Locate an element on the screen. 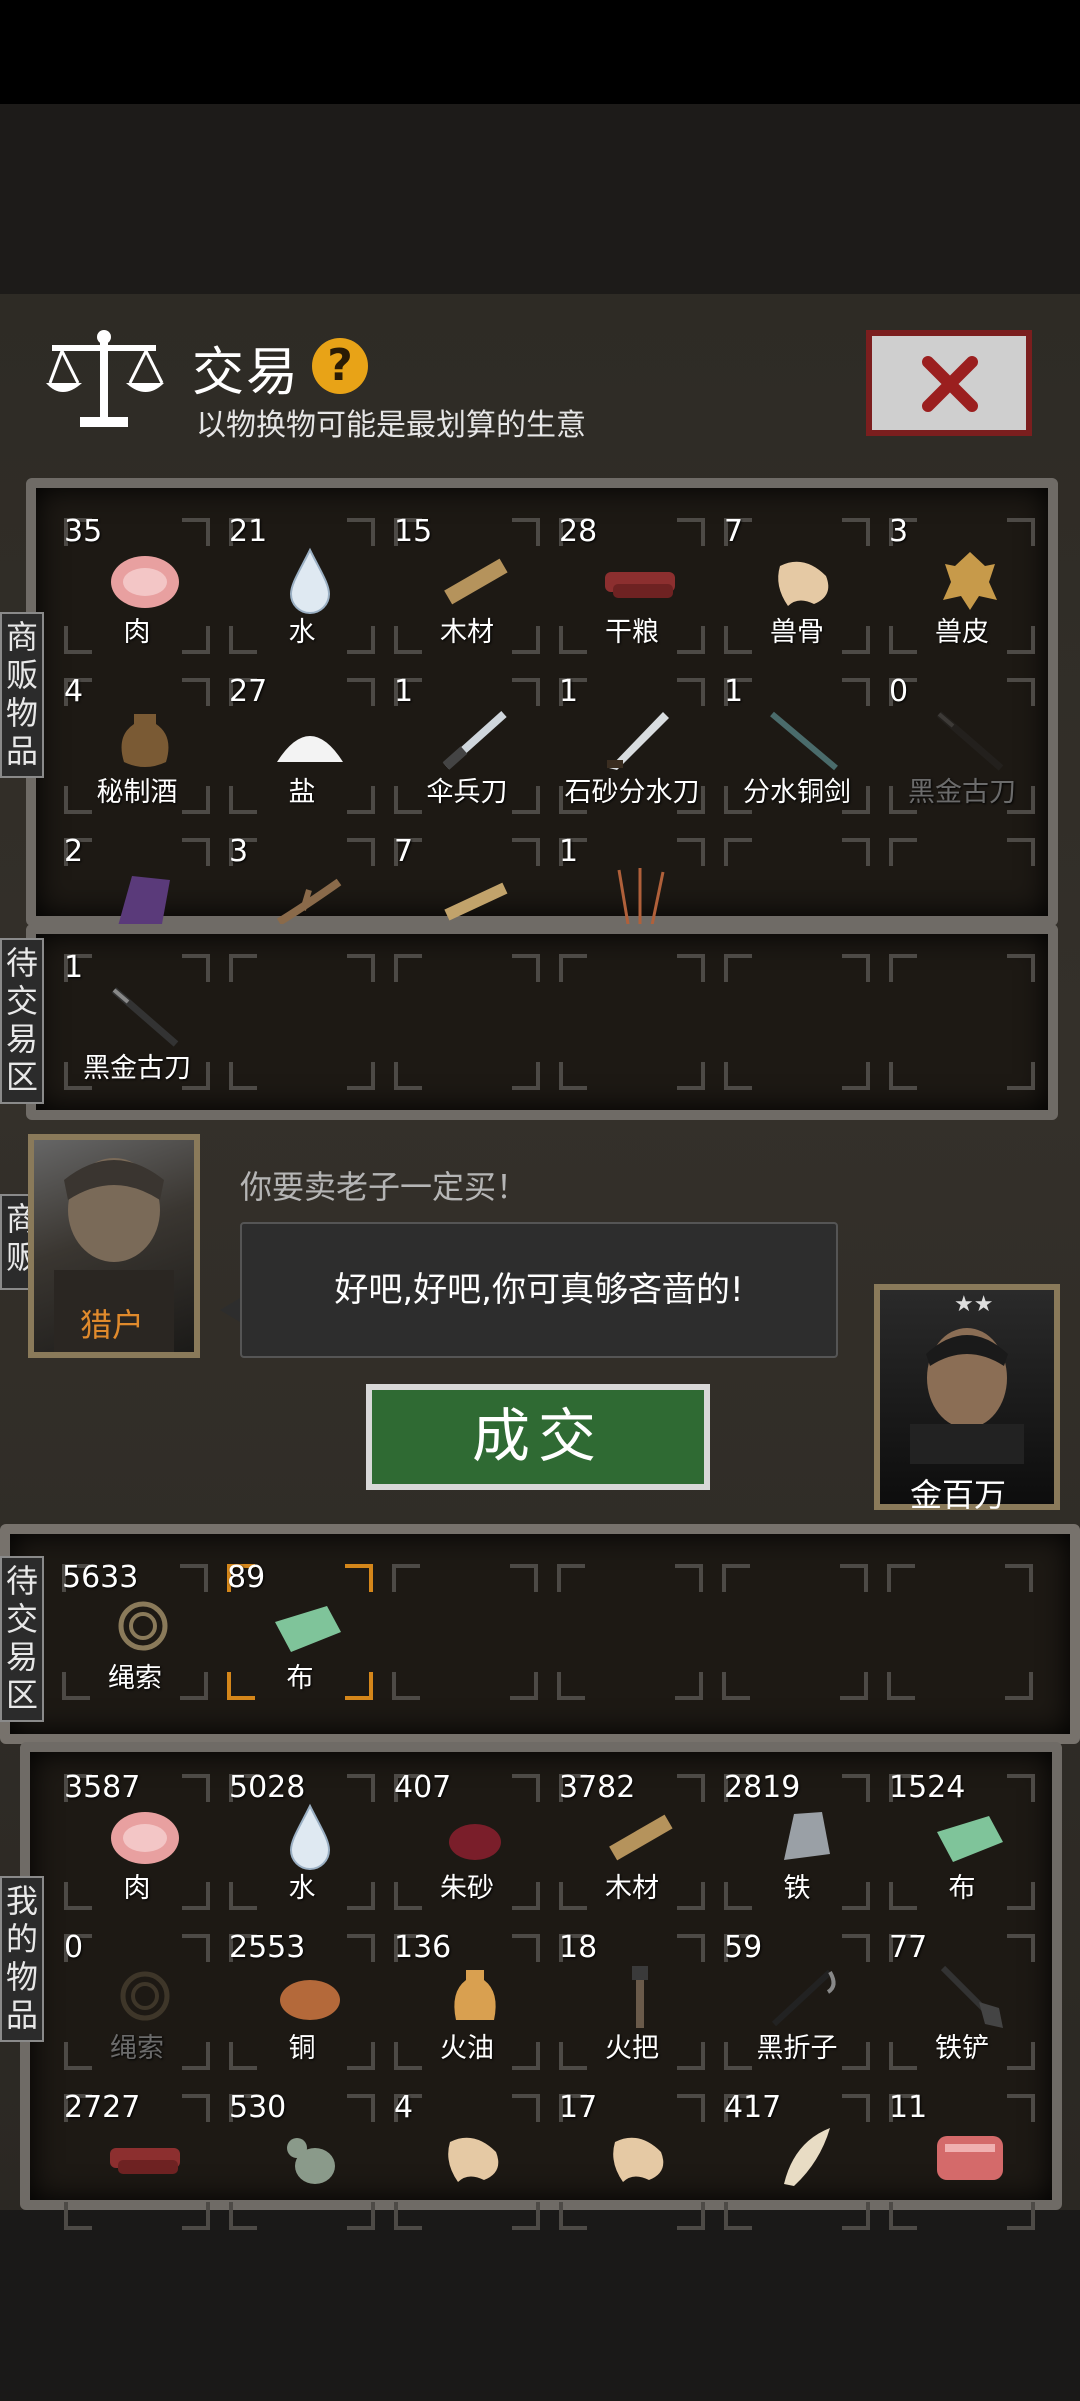 This screenshot has height=2401, width=1080. my-pending-slot: 89 布 is located at coordinates (300, 1632).